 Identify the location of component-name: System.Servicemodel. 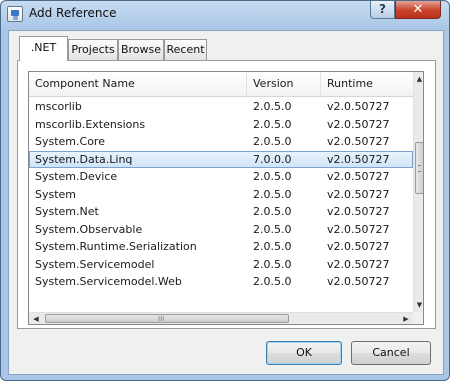
(95, 264).